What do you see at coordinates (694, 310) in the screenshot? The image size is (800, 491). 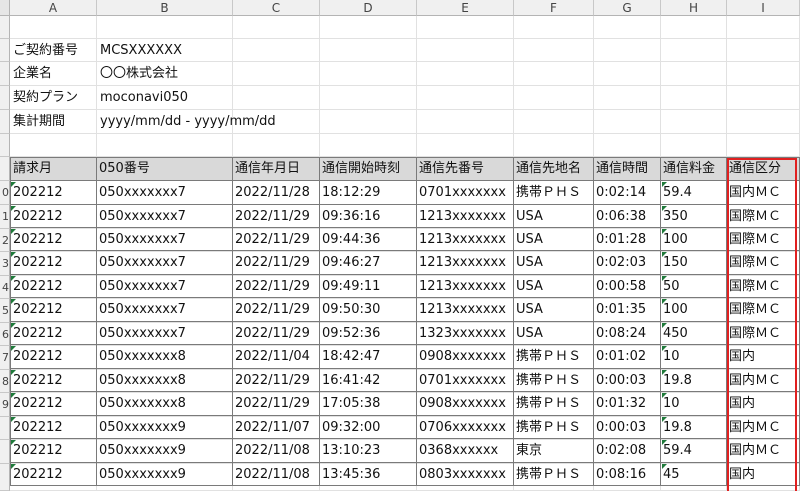 I see `table-cell: 100` at bounding box center [694, 310].